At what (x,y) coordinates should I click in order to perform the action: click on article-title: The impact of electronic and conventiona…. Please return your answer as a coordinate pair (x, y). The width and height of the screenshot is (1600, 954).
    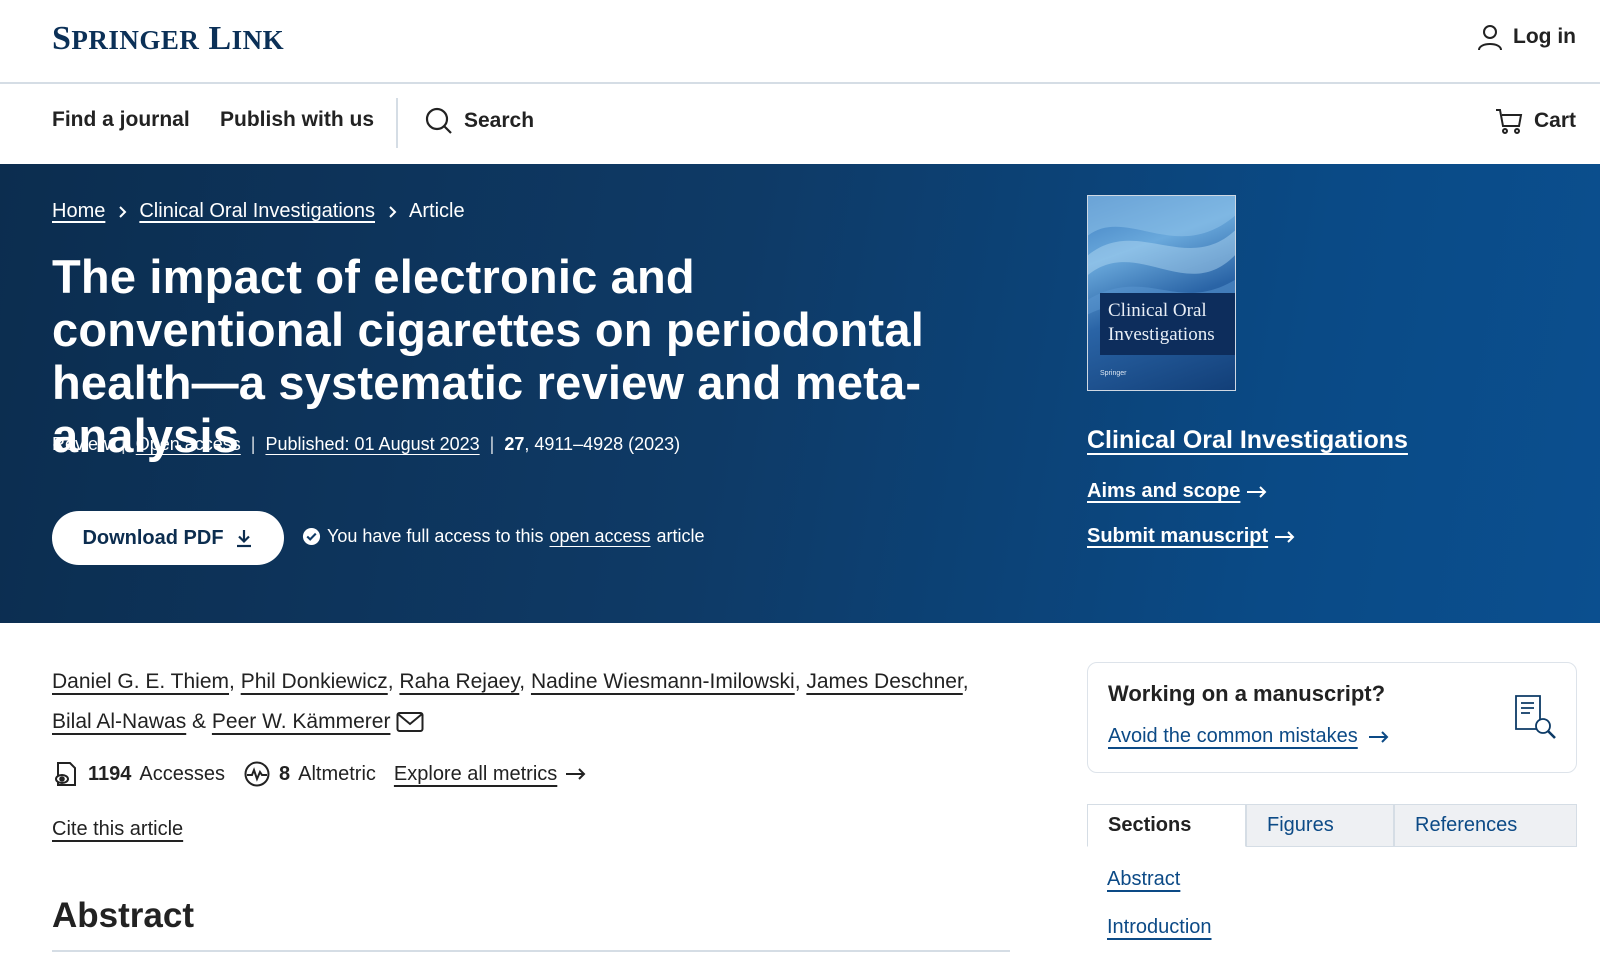
    Looking at the image, I should click on (488, 356).